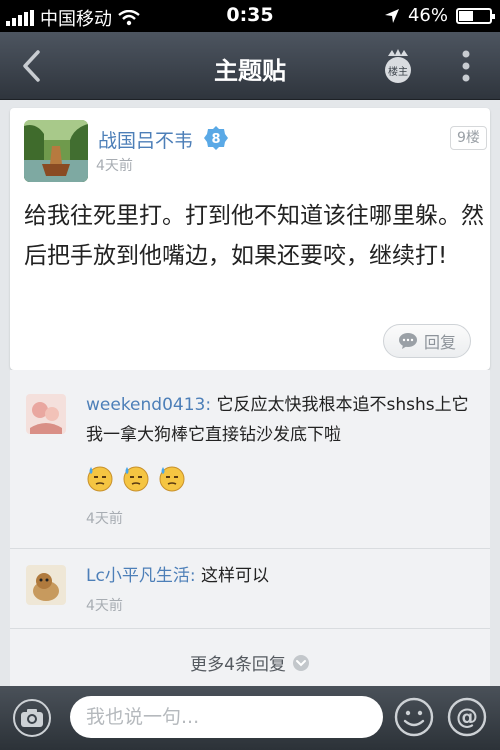  I want to click on camera-button, so click(32, 718).